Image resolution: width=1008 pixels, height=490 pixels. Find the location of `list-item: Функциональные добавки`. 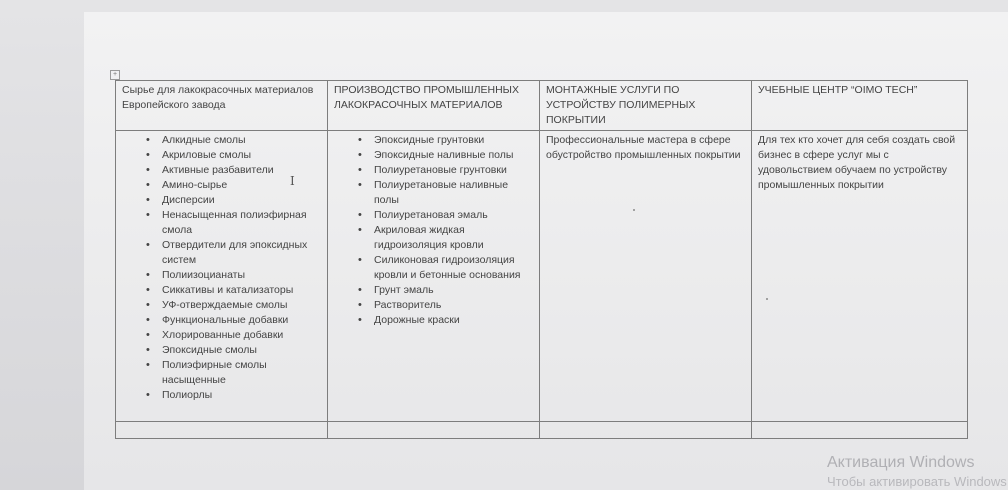

list-item: Функциональные добавки is located at coordinates (221, 320).